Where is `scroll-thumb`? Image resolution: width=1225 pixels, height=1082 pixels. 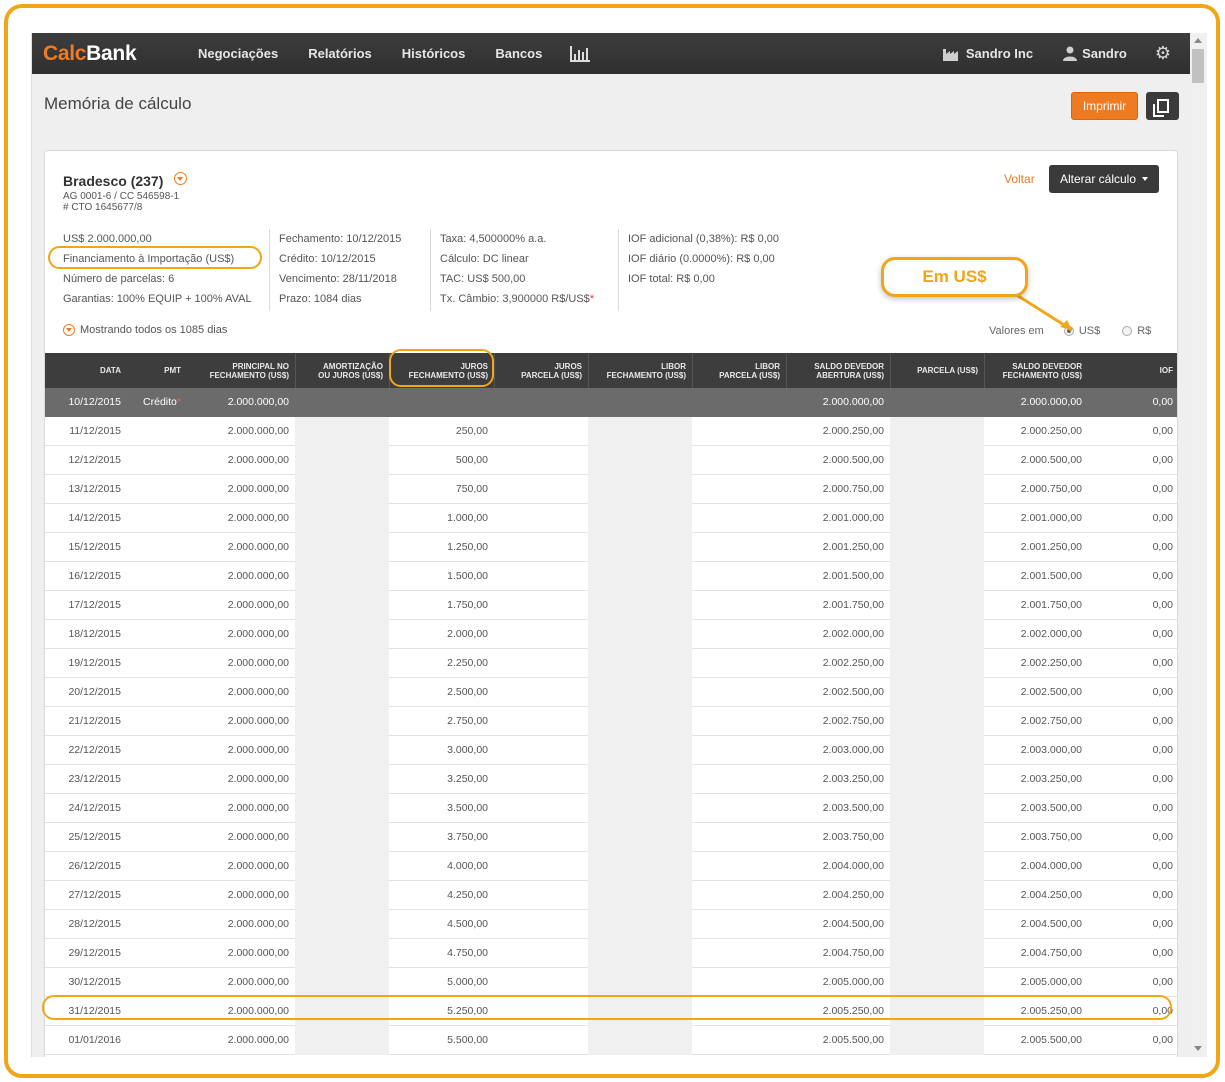 scroll-thumb is located at coordinates (1198, 66).